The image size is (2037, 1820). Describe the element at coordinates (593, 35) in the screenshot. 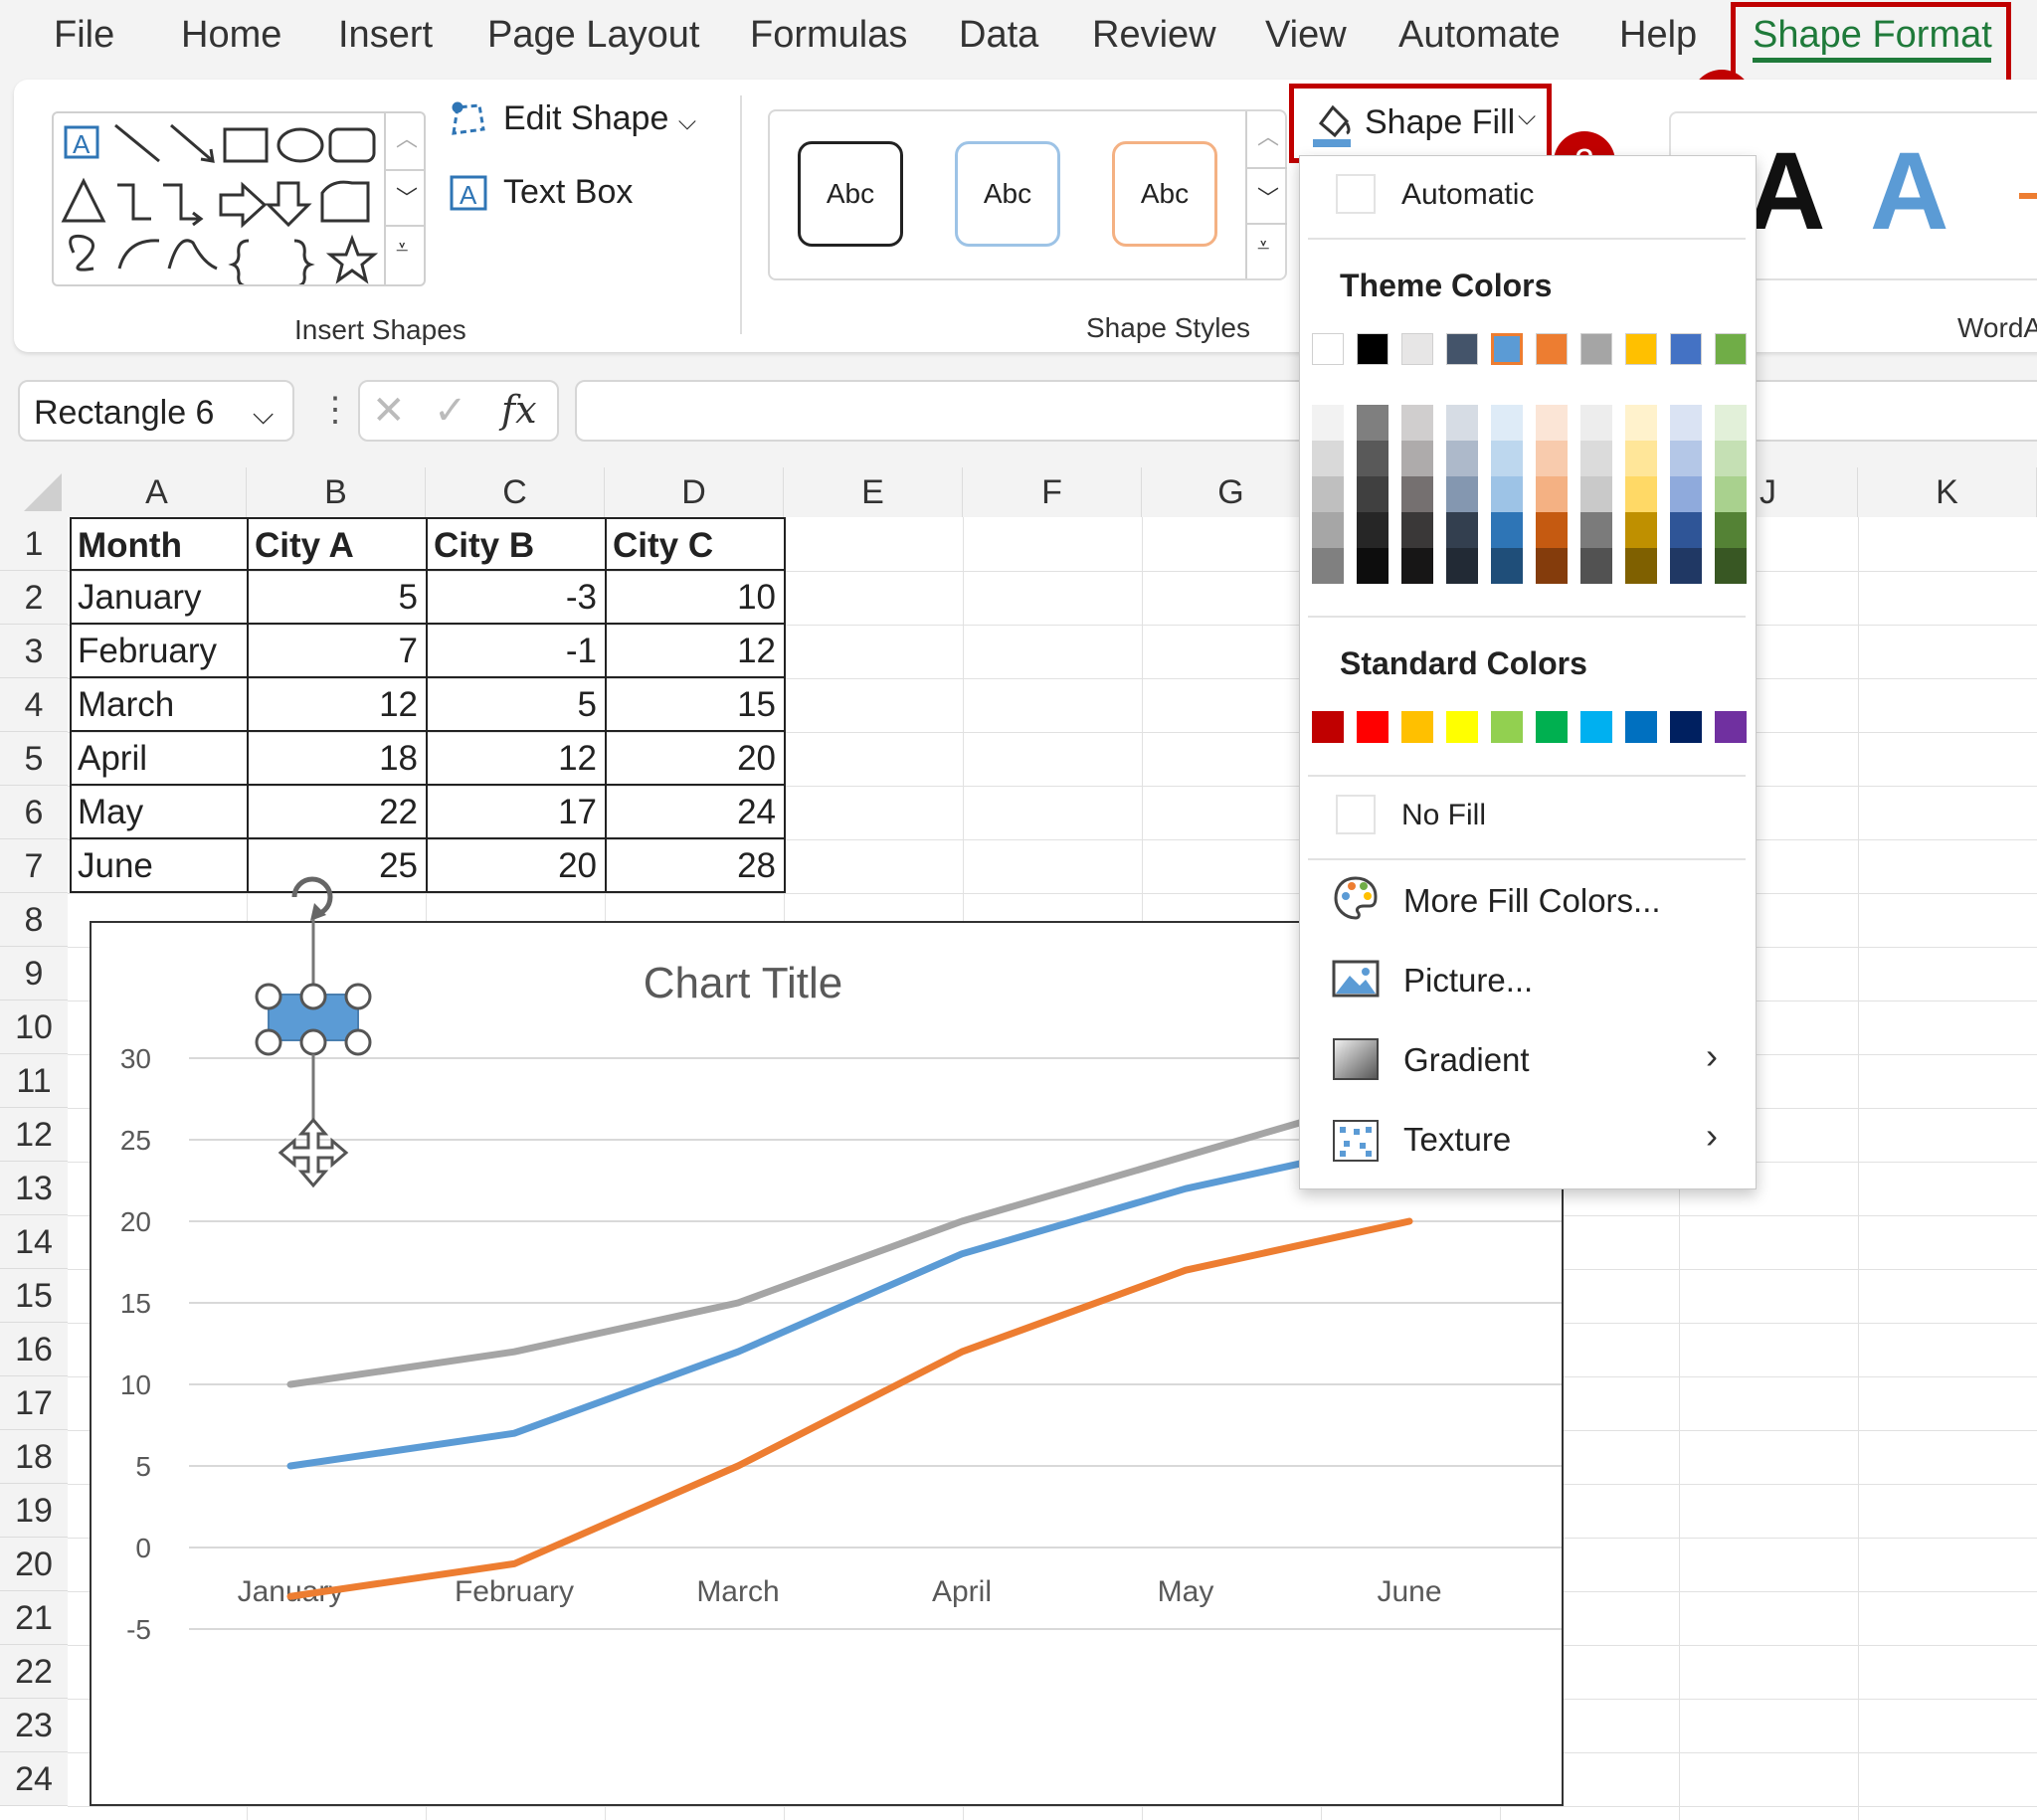

I see `tab-page-layout: Page Layout` at that location.